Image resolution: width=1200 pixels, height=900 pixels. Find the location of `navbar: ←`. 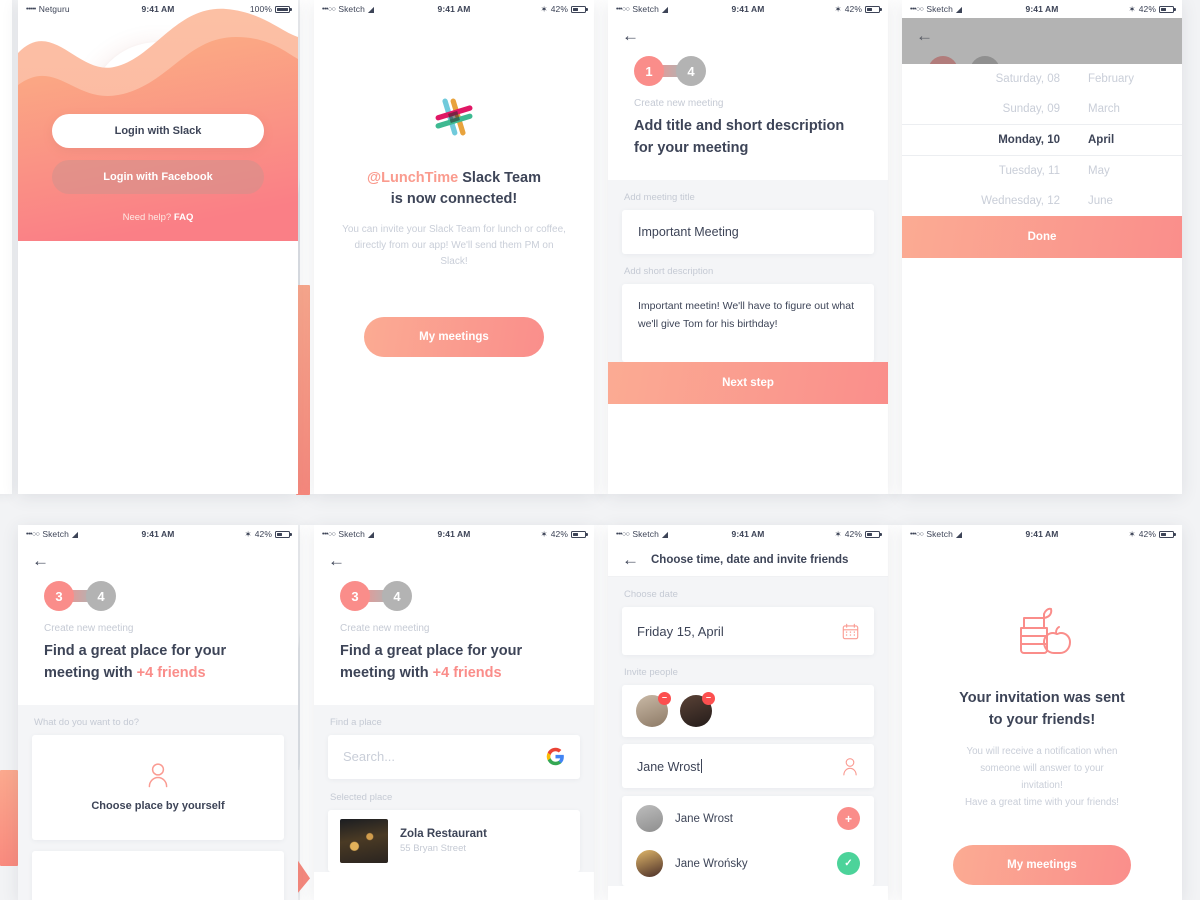

navbar: ← is located at coordinates (158, 560).